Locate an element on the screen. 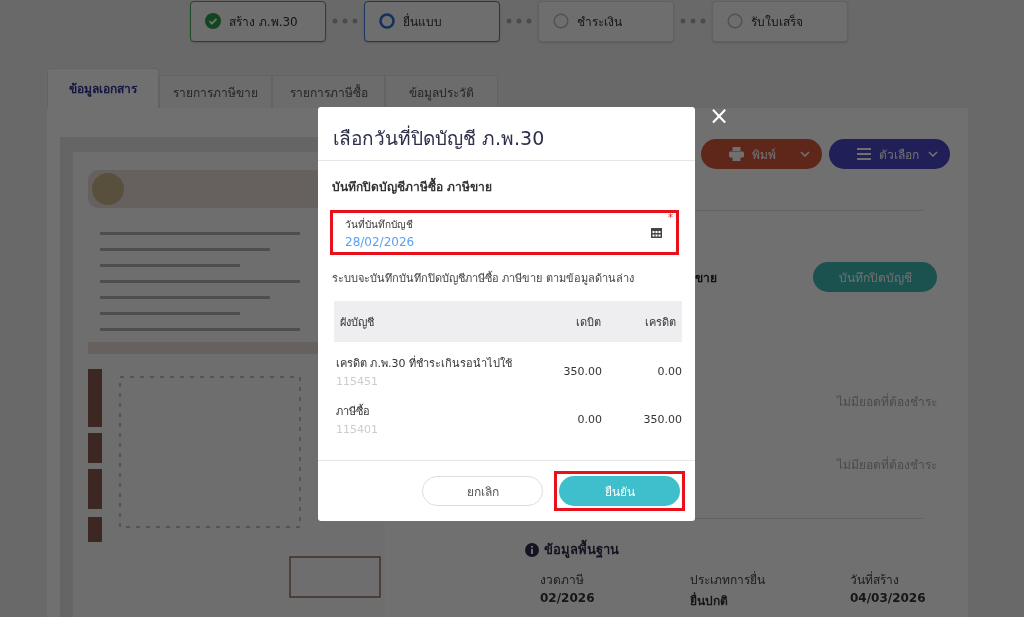 The height and width of the screenshot is (617, 1024). dialog-title: เลือกวันที่ปิดบัญชี ภ.พ.30 is located at coordinates (506, 134).